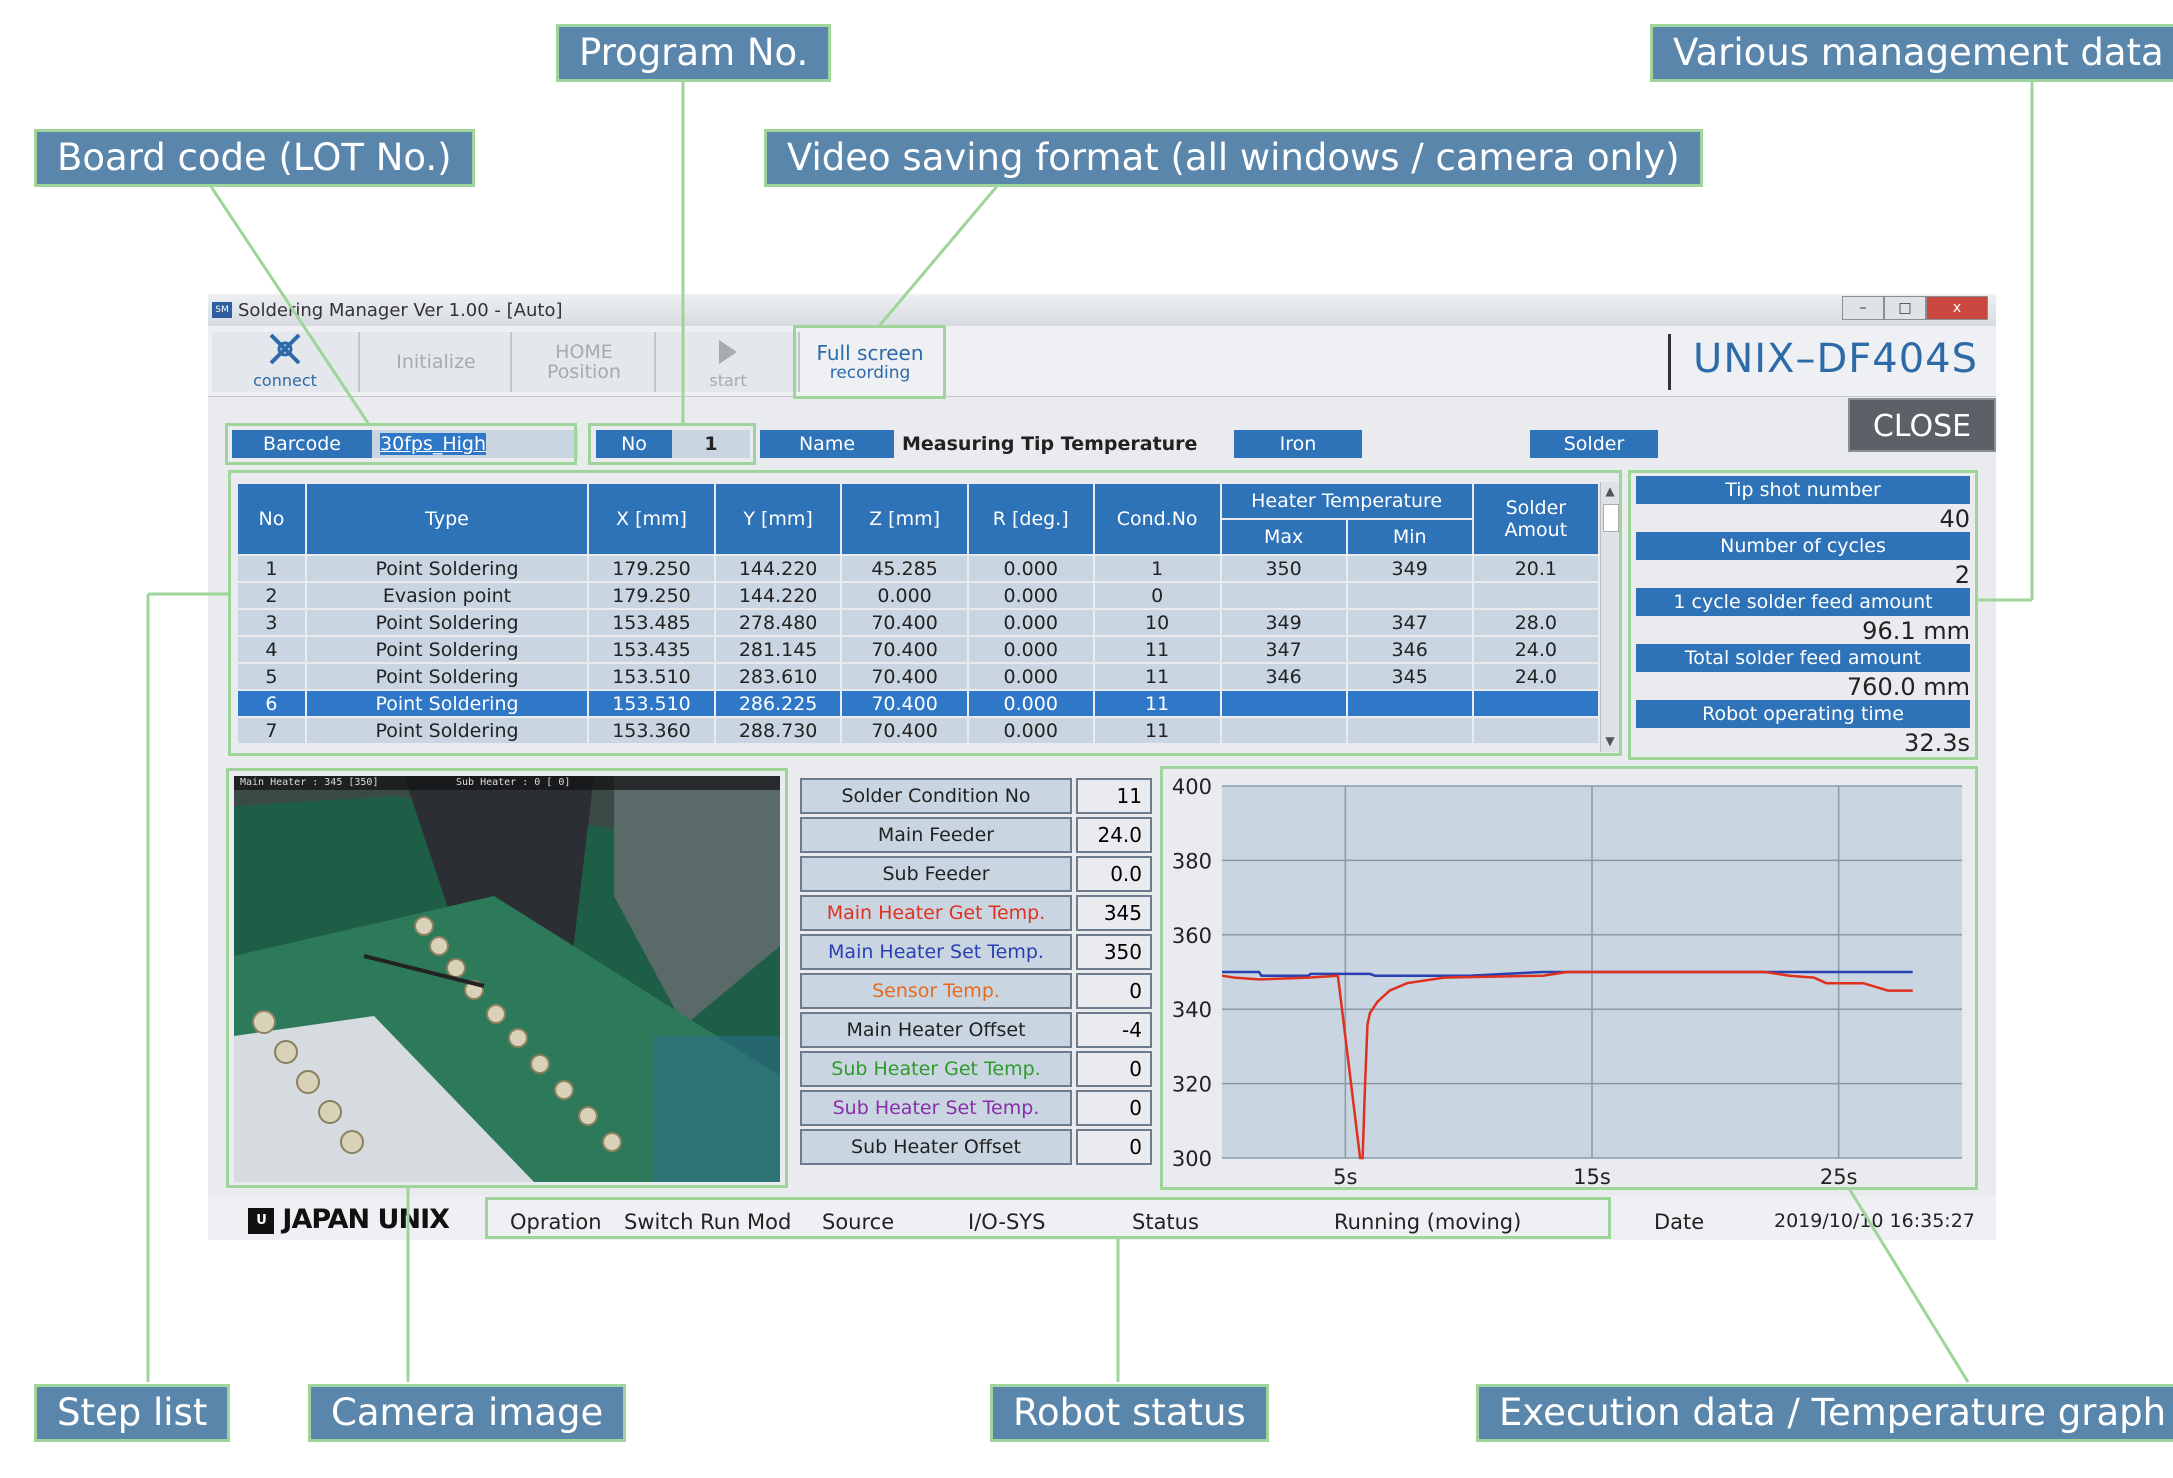  What do you see at coordinates (936, 1147) in the screenshot?
I see `condition-label: Sub Heater Offset` at bounding box center [936, 1147].